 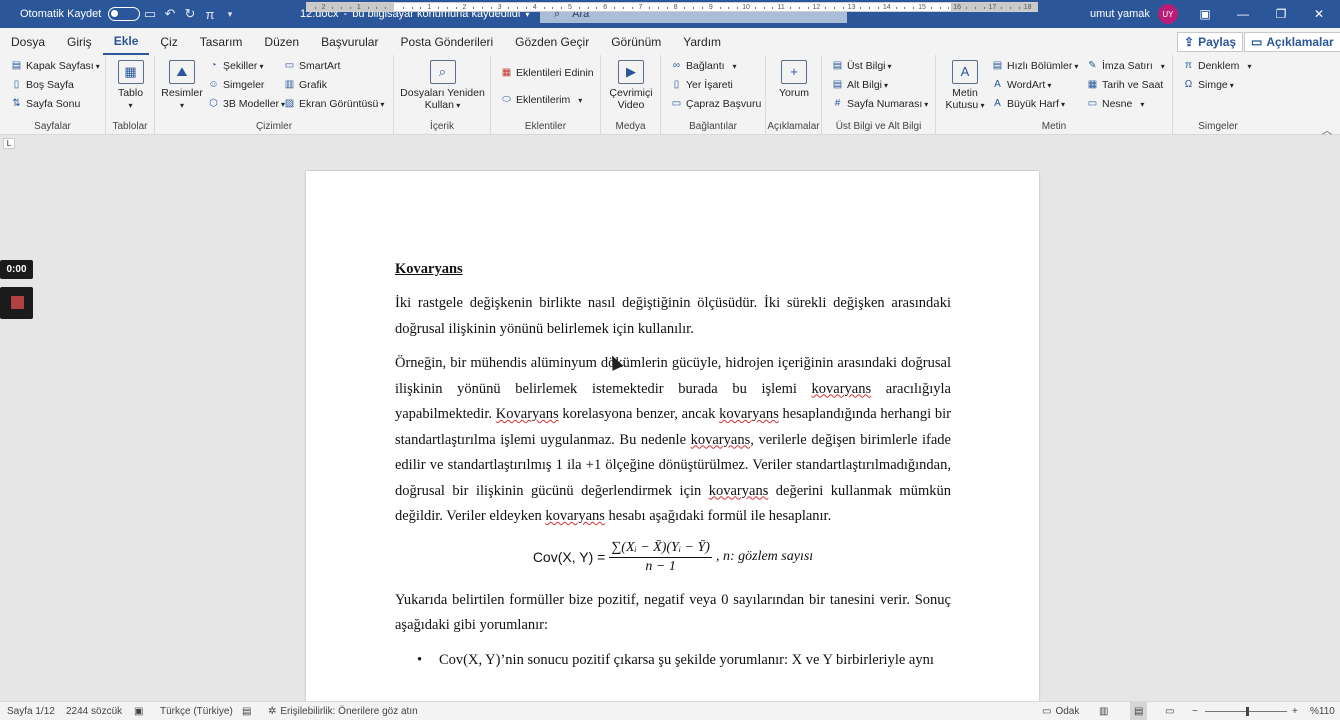 I want to click on object-button: ▭ Nesne ▾, so click(x=1115, y=104).